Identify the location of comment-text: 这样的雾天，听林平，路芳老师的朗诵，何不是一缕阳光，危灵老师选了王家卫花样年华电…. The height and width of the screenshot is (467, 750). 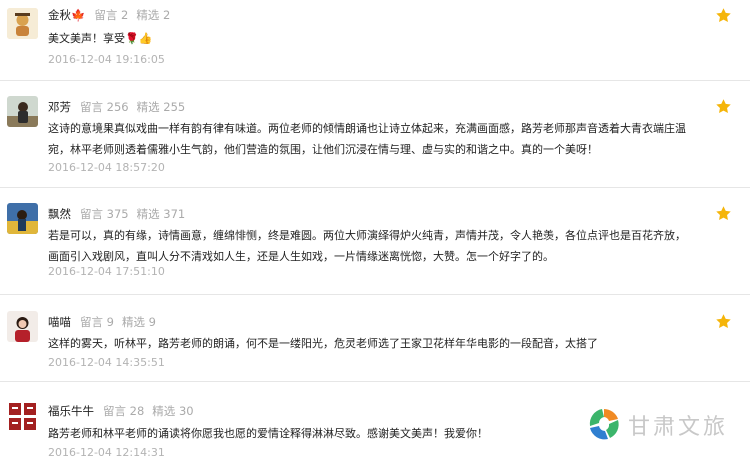
(323, 343).